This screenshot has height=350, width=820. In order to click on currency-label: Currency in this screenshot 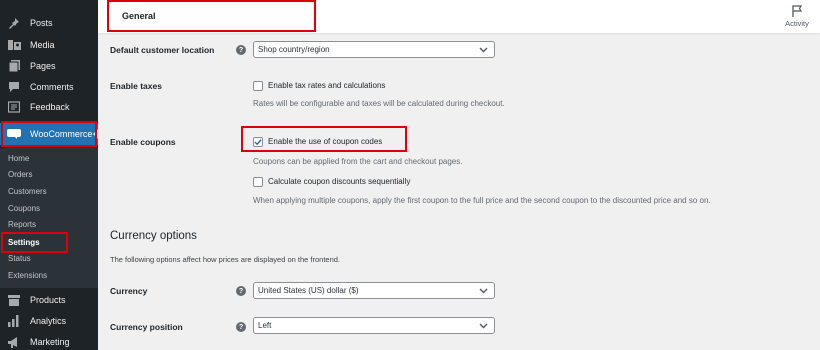, I will do `click(129, 291)`.